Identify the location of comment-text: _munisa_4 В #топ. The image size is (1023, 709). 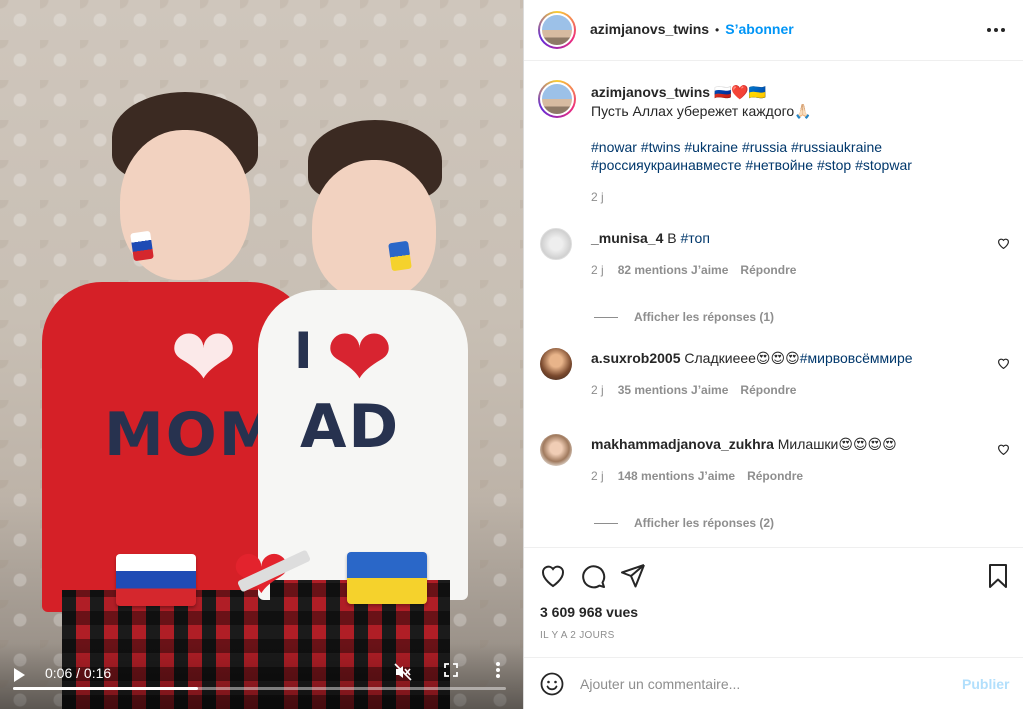
(650, 238).